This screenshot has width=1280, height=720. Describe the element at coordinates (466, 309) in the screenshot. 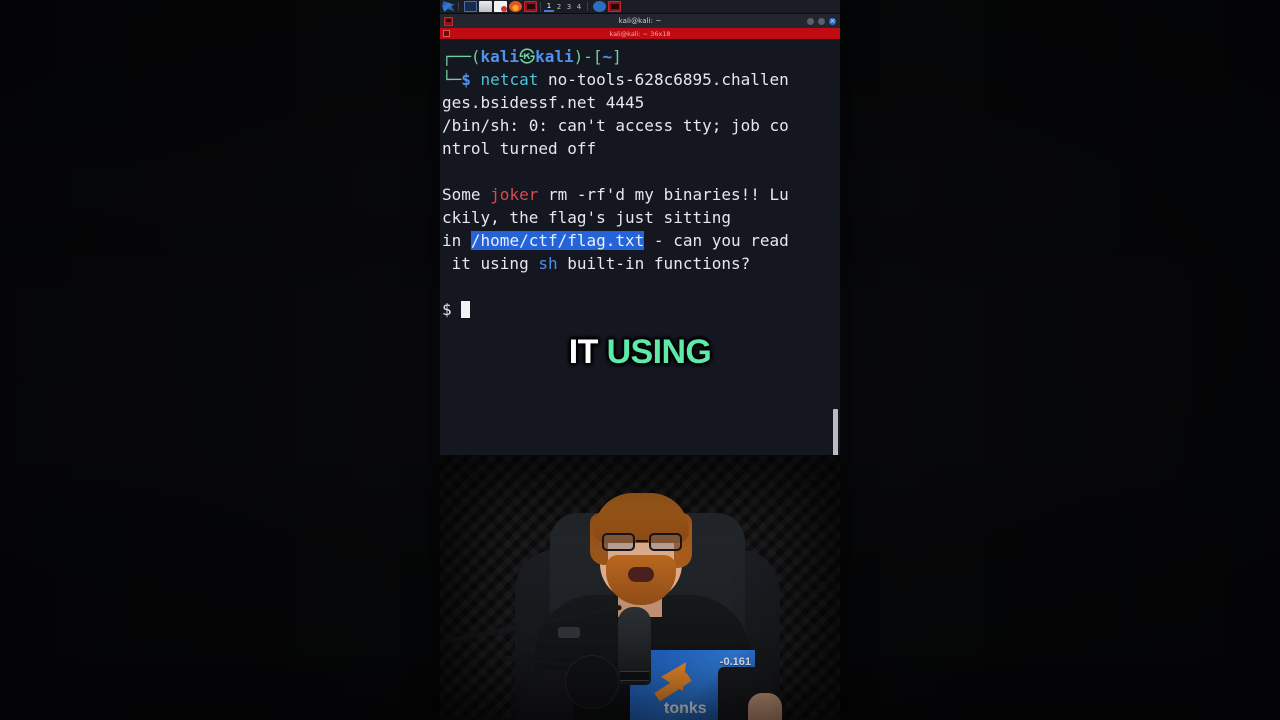

I see `cursor-block` at that location.